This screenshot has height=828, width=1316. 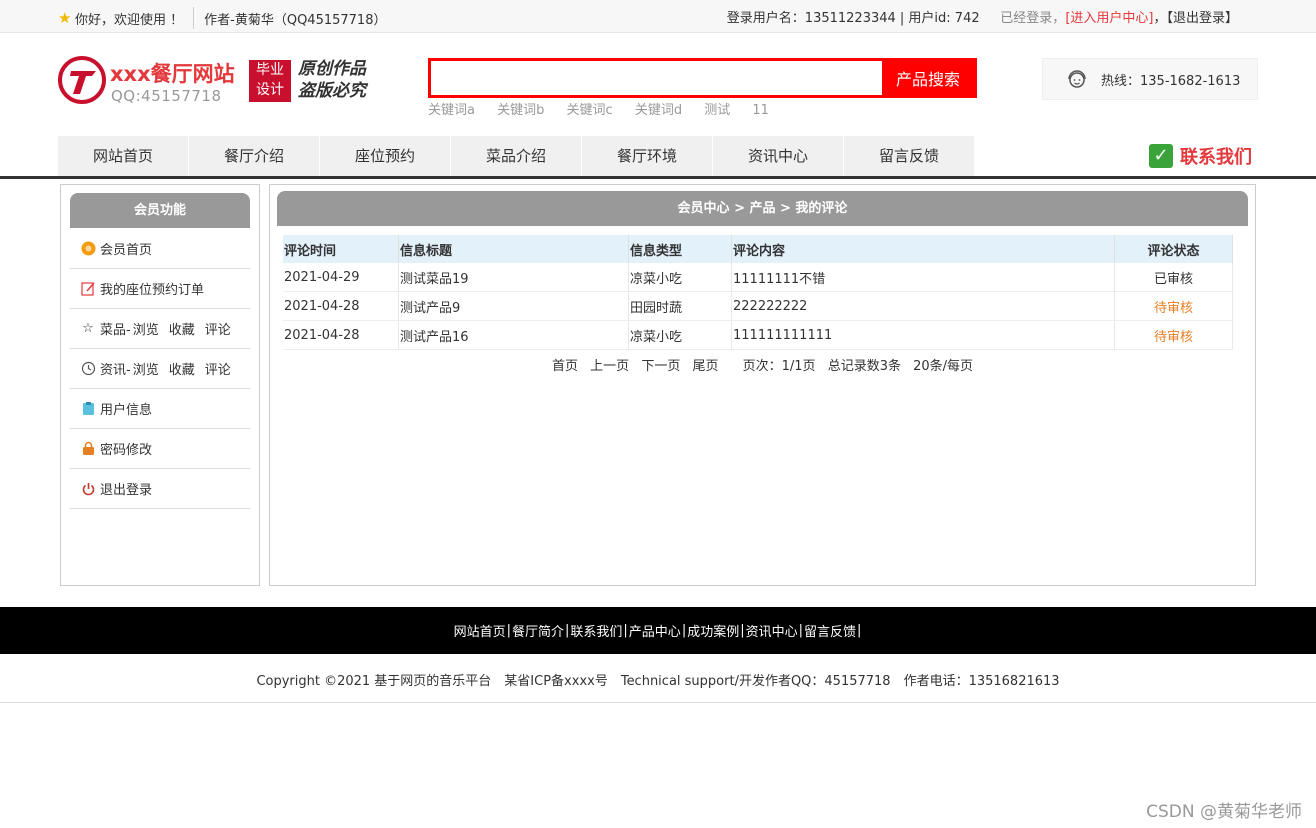 What do you see at coordinates (1161, 156) in the screenshot?
I see `check-icon: ✓` at bounding box center [1161, 156].